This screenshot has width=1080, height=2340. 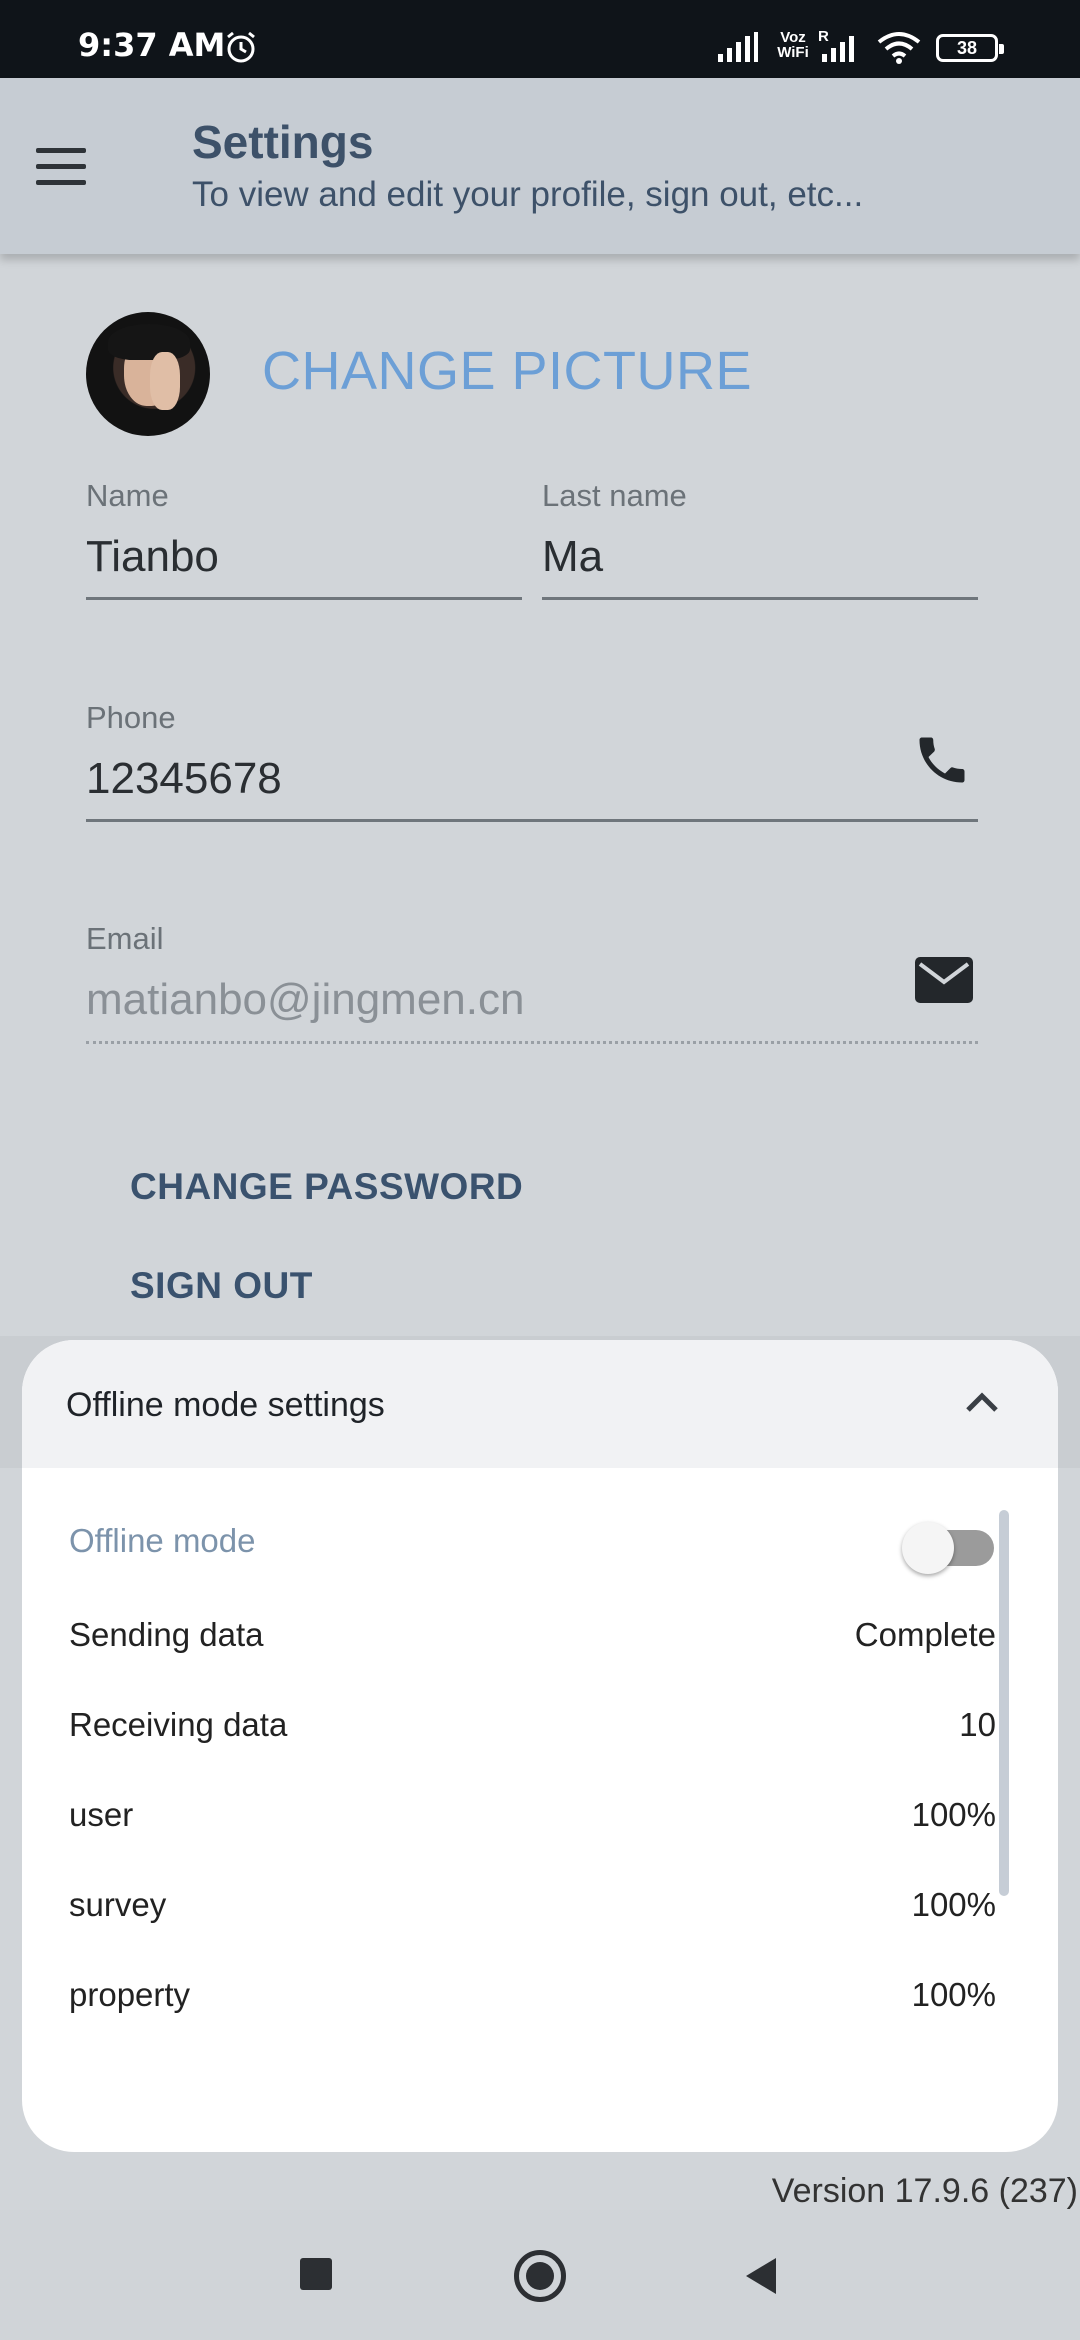 I want to click on version-label: Version 17.9.6 (237), so click(x=924, y=2191).